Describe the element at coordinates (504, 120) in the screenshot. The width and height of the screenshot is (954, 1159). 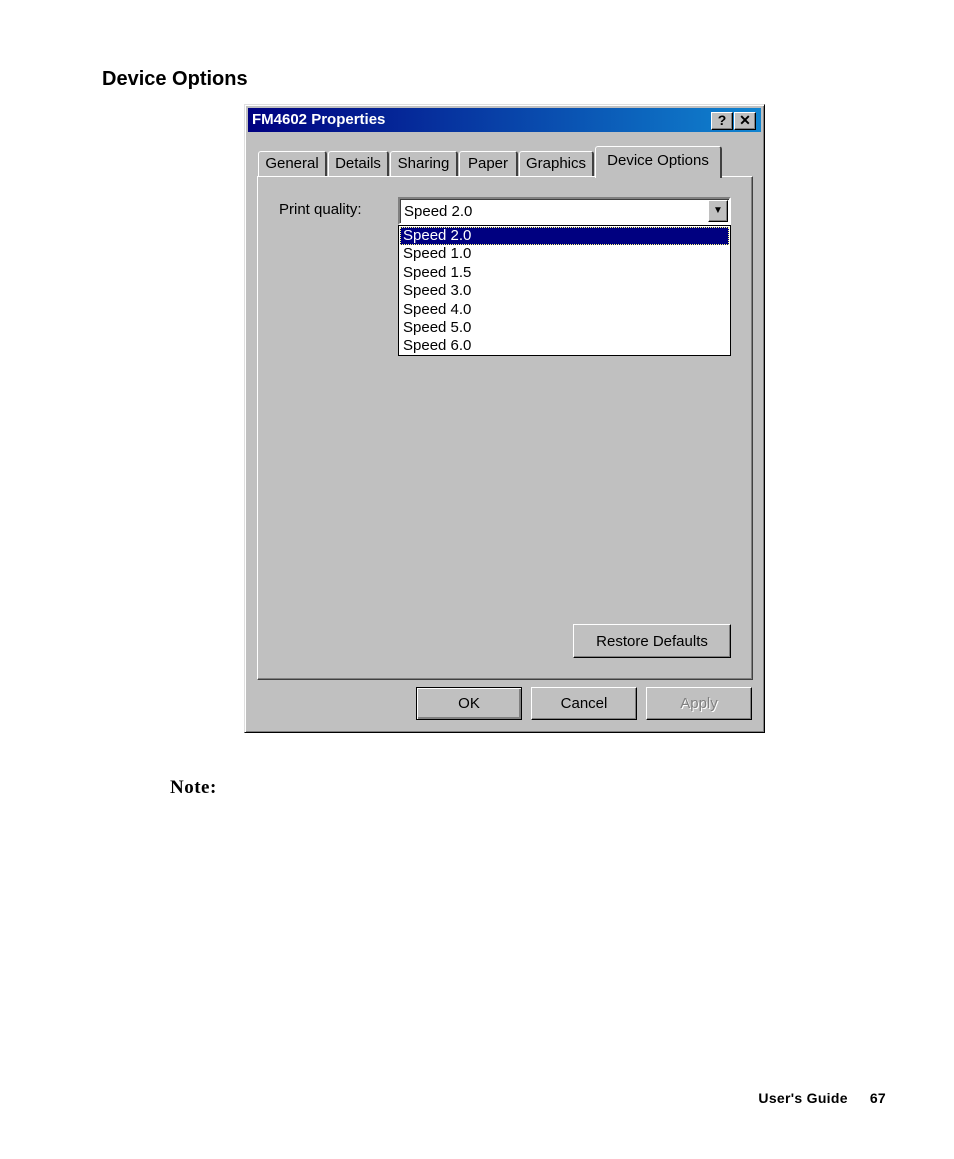
I see `dialog-titlebar: FM4602 Properties ? ✕` at that location.